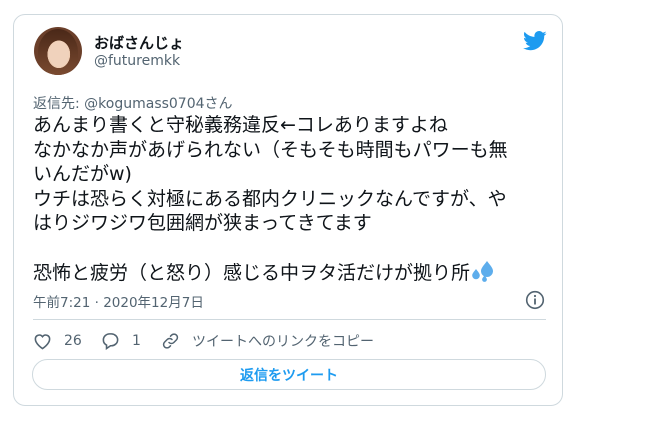 Image resolution: width=670 pixels, height=421 pixels. Describe the element at coordinates (133, 103) in the screenshot. I see `reply-to-label: 返信先: @kogumass0704さん` at that location.